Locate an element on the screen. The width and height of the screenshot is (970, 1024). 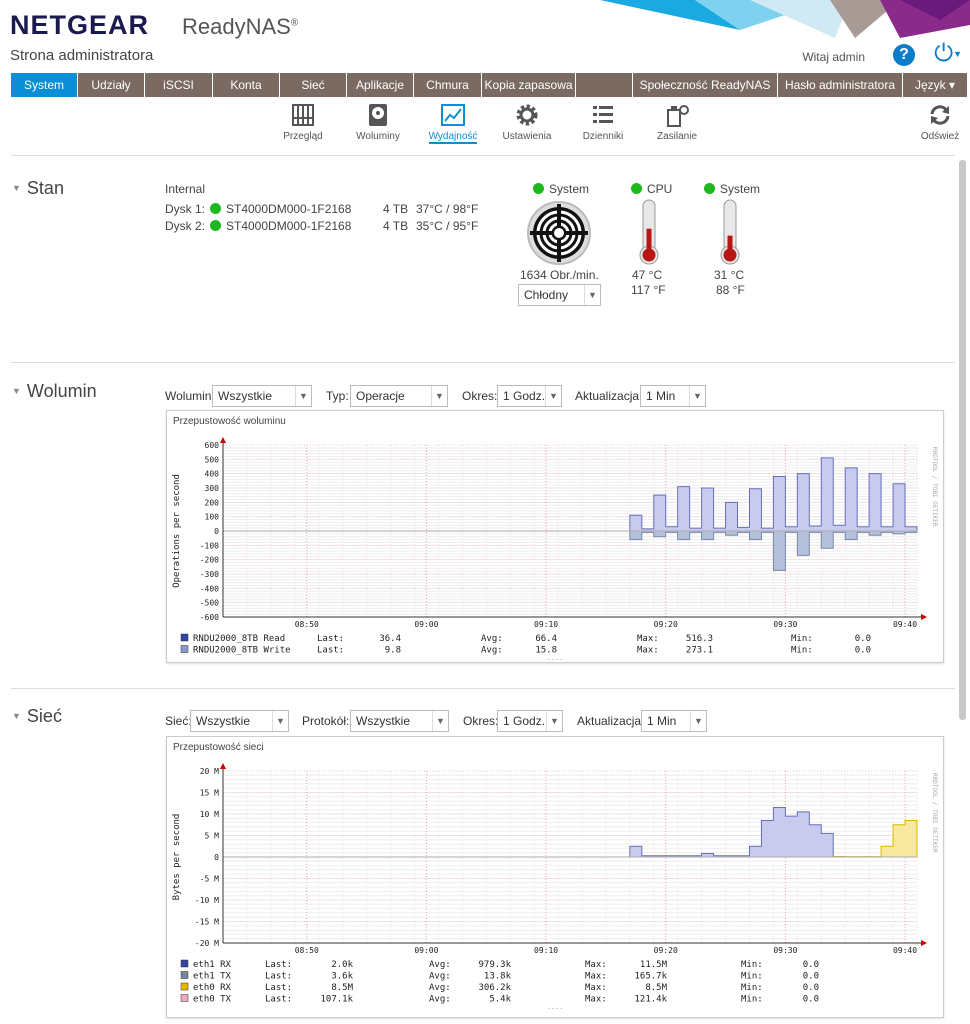
nav-shares: Udziały is located at coordinates (111, 85).